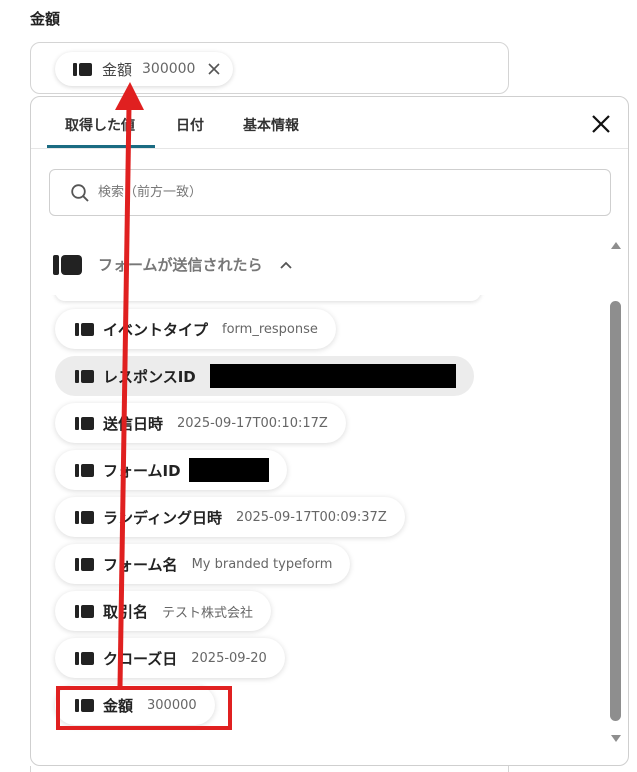 Image resolution: width=637 pixels, height=772 pixels. I want to click on list-item: フォームID, so click(171, 470).